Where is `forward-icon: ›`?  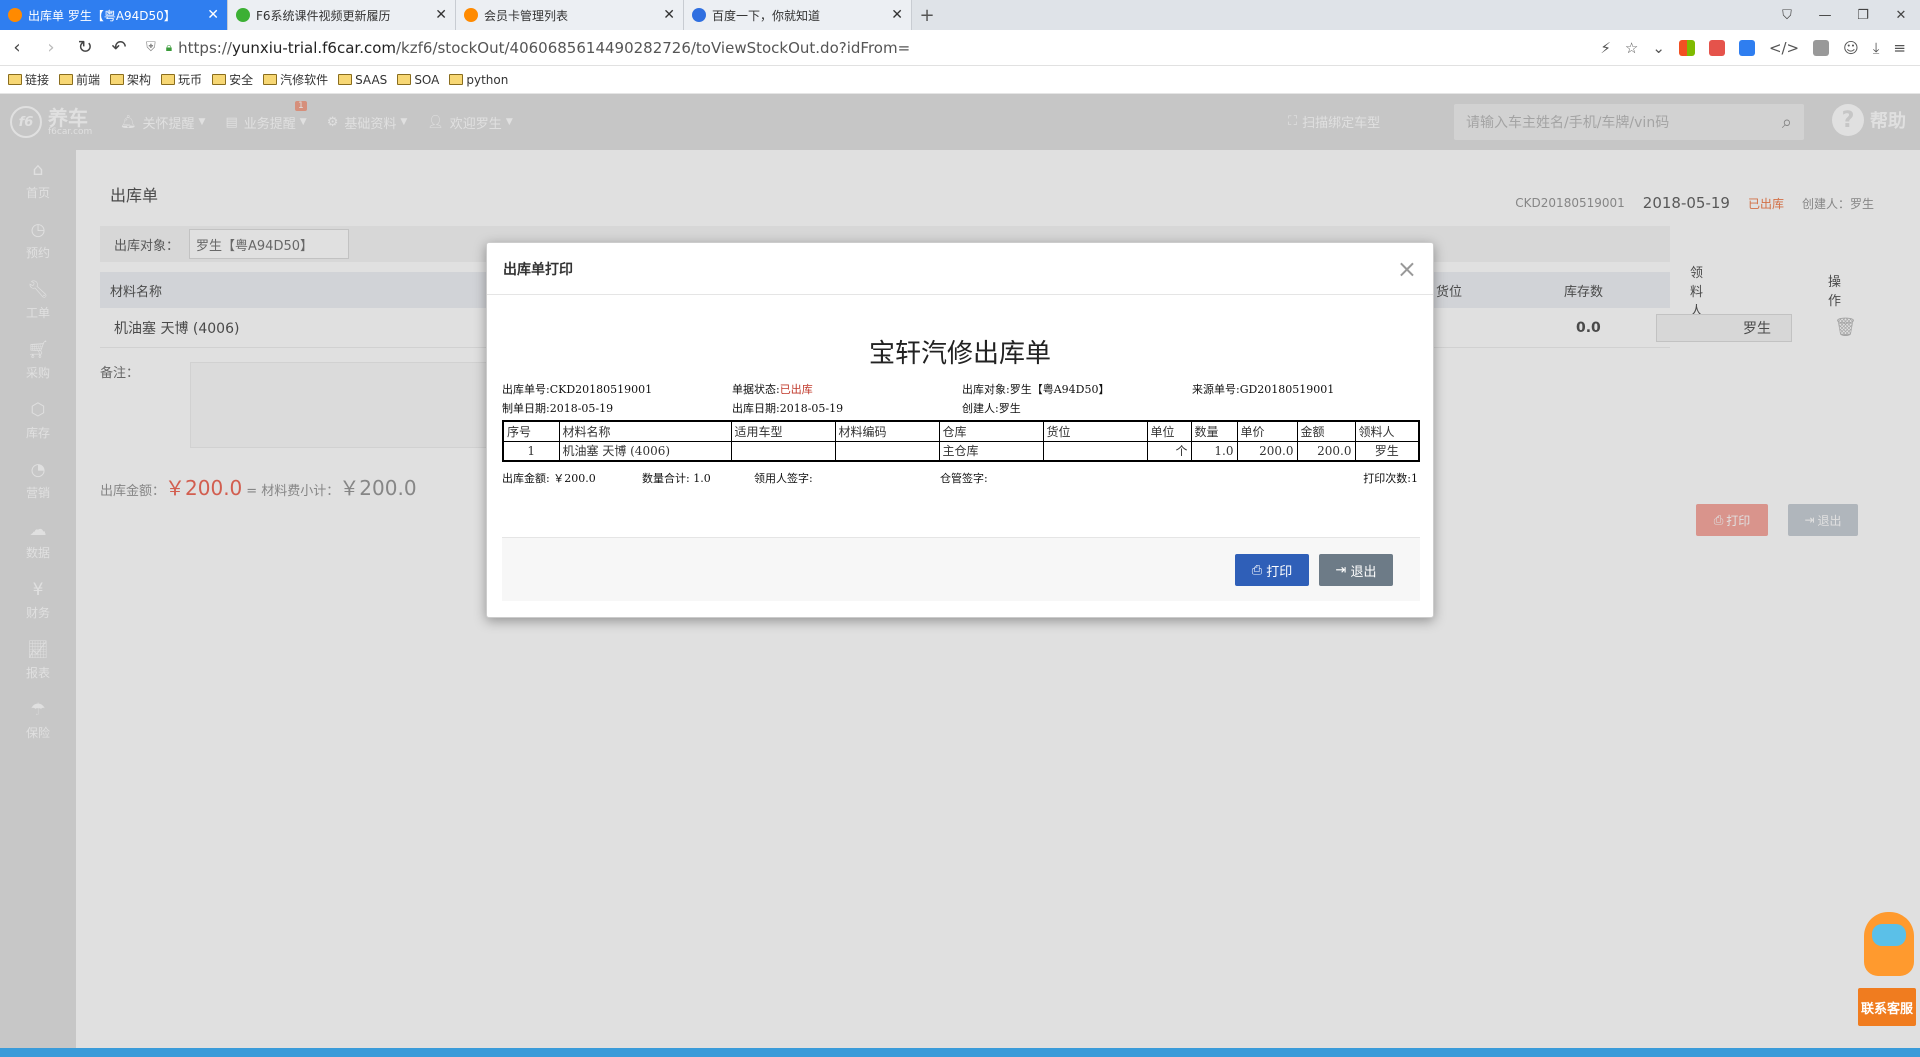 forward-icon: › is located at coordinates (51, 47).